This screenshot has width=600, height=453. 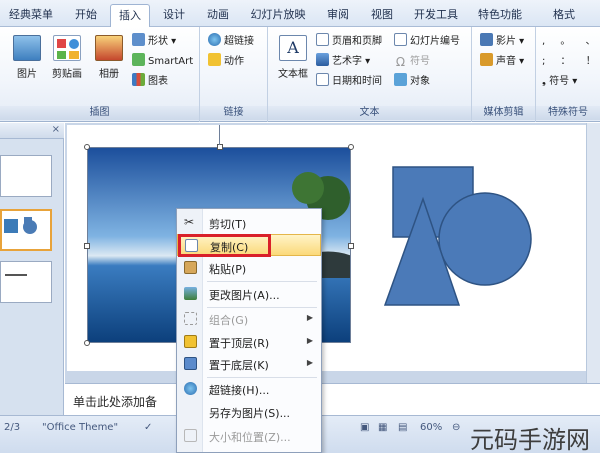 What do you see at coordinates (154, 42) in the screenshot?
I see `shapes-button: 形状 ▾` at bounding box center [154, 42].